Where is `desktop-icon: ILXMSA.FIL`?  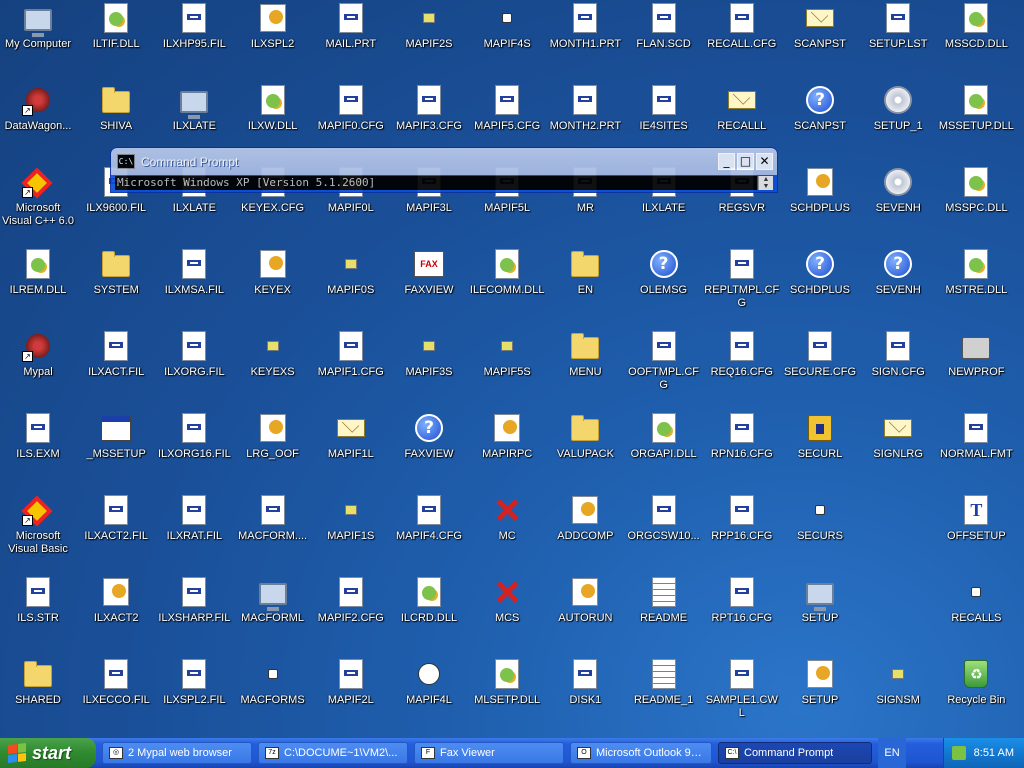
desktop-icon: ILXMSA.FIL is located at coordinates (194, 286).